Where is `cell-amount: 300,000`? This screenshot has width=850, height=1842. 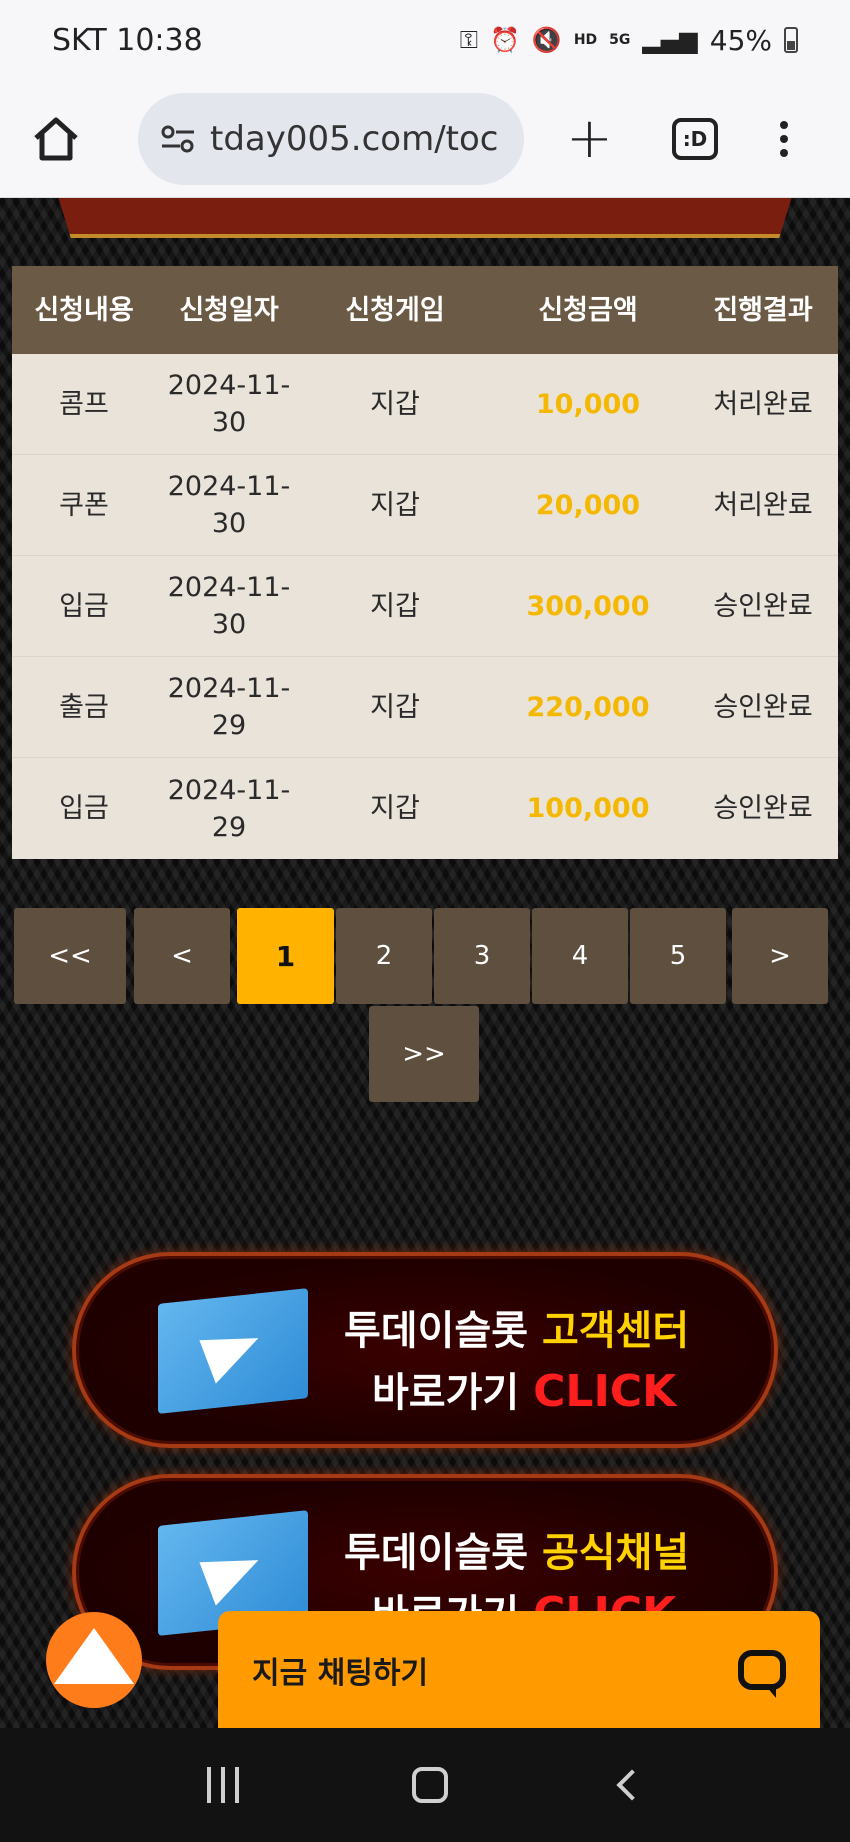 cell-amount: 300,000 is located at coordinates (588, 606).